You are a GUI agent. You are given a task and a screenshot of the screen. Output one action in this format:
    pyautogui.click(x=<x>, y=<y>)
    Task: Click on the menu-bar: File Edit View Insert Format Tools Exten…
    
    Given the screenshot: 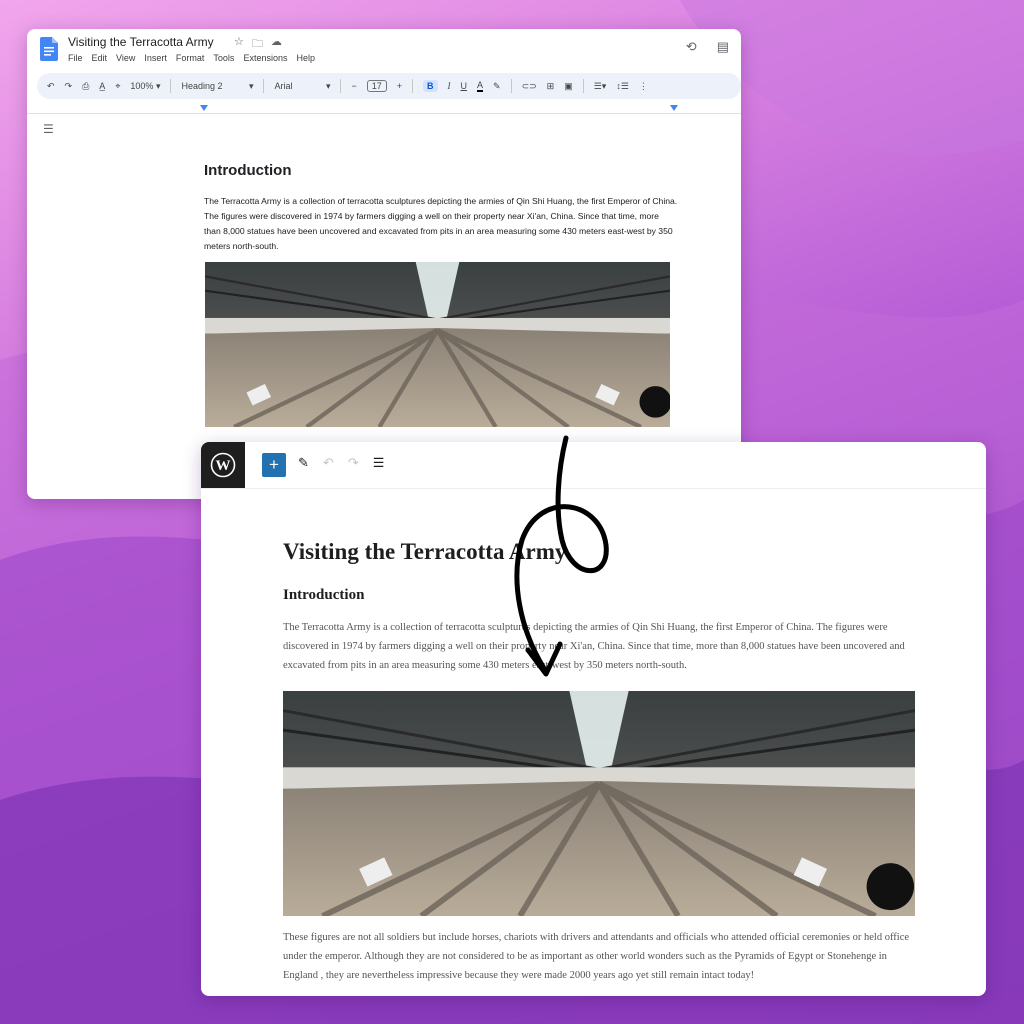 What is the action you would take?
    pyautogui.click(x=191, y=58)
    